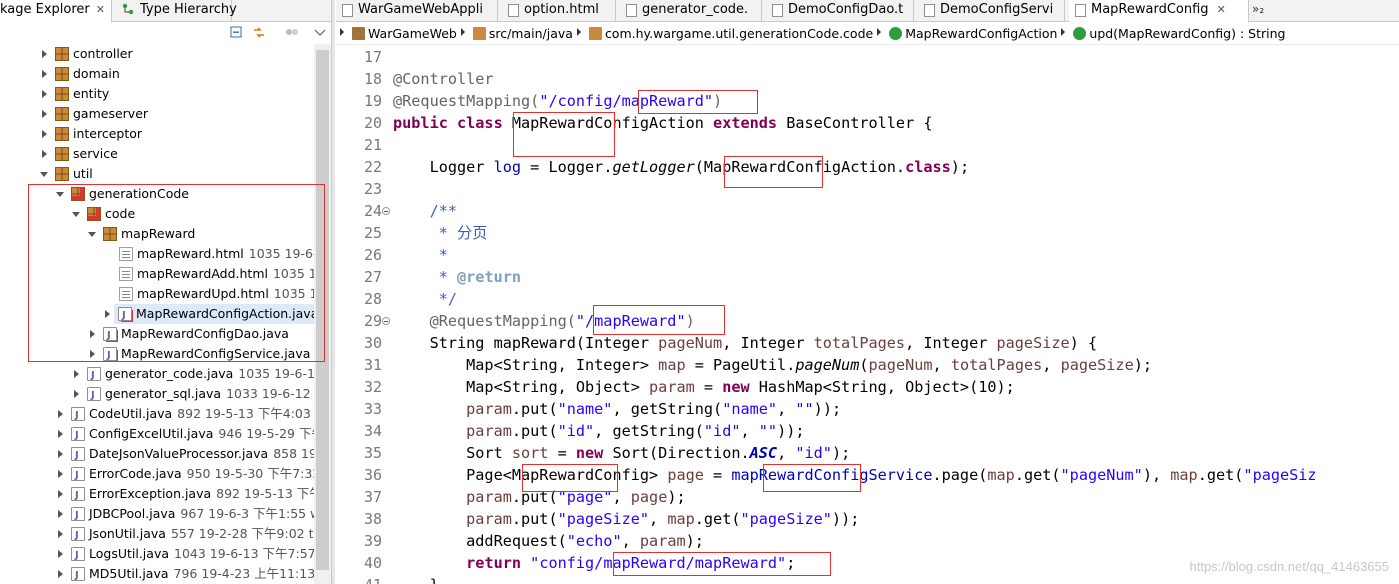 The height and width of the screenshot is (584, 1399). I want to click on tree-item: service, so click(157, 154).